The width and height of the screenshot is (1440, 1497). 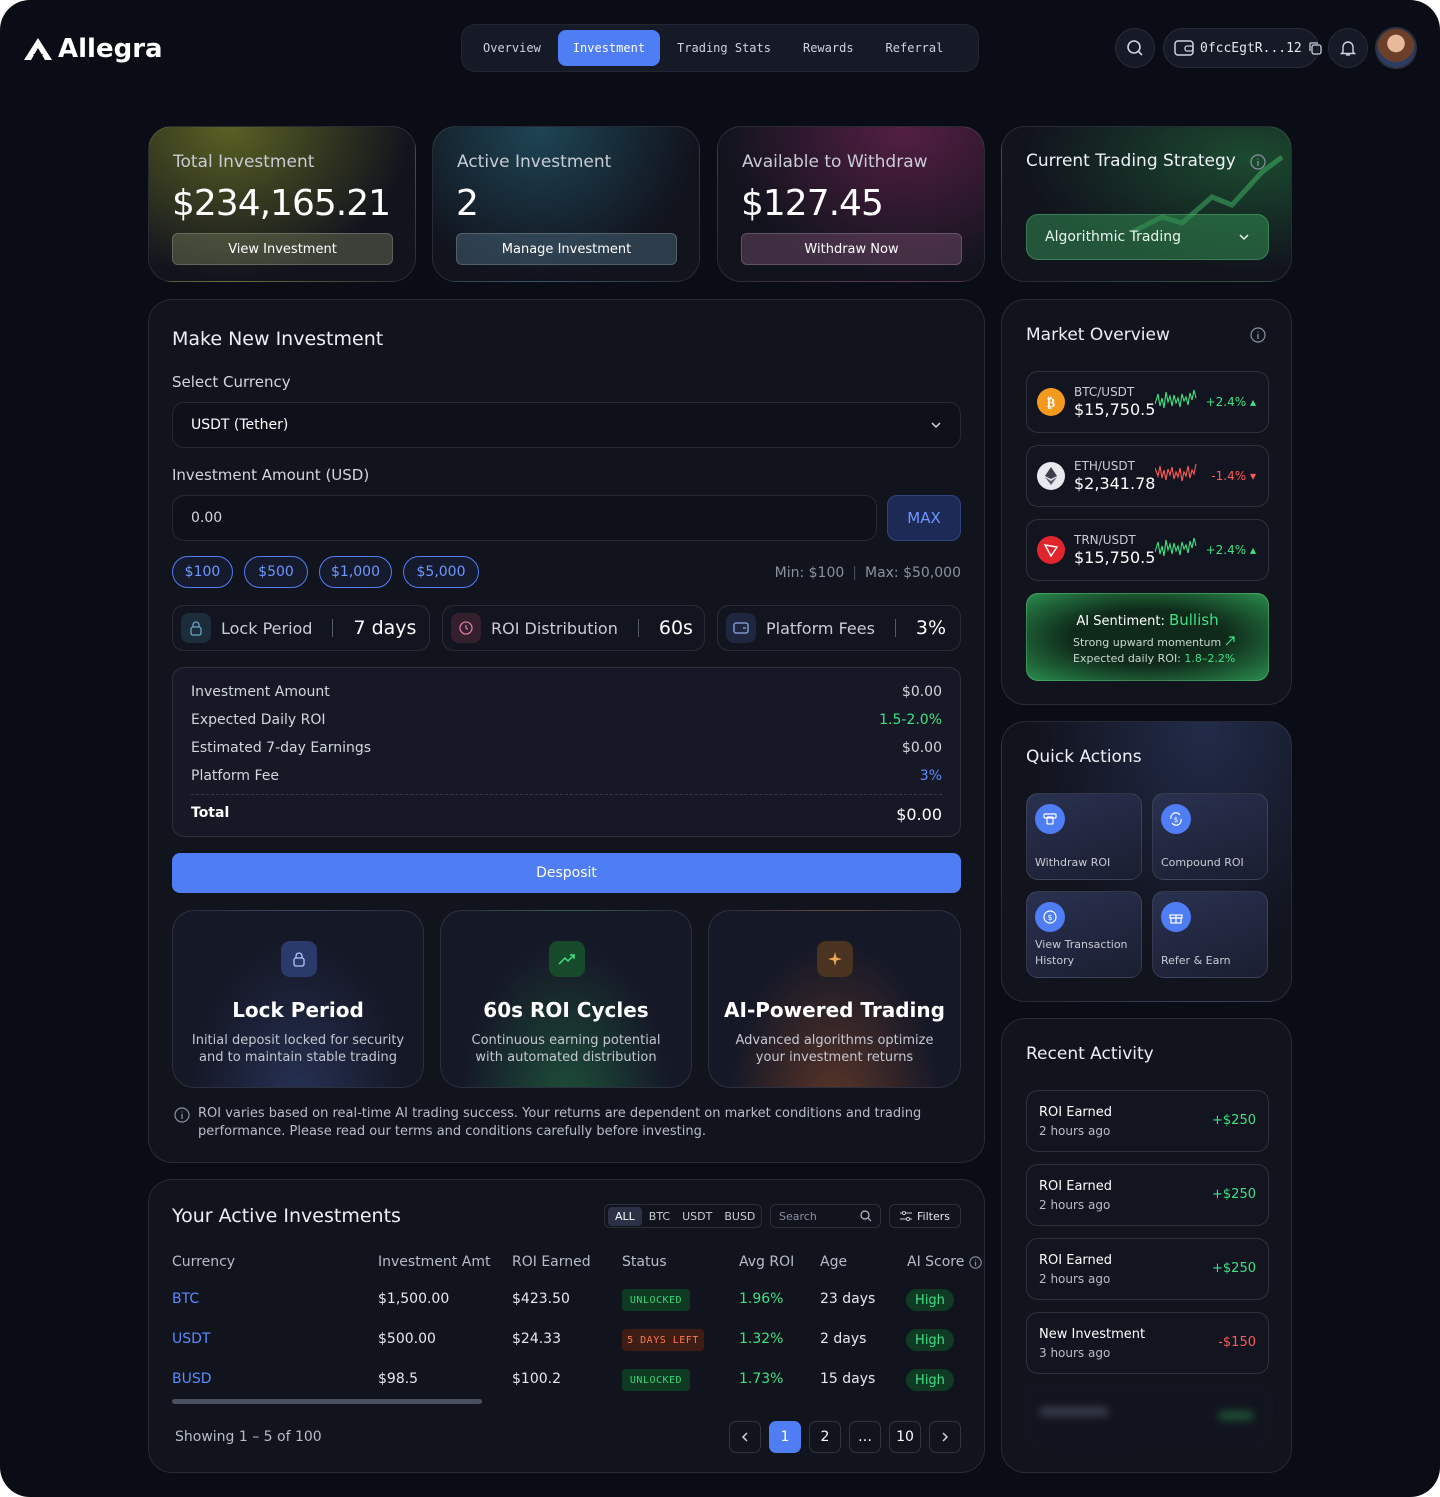 I want to click on sentiment-roi-label: Expected daily ROI:, so click(x=1127, y=658).